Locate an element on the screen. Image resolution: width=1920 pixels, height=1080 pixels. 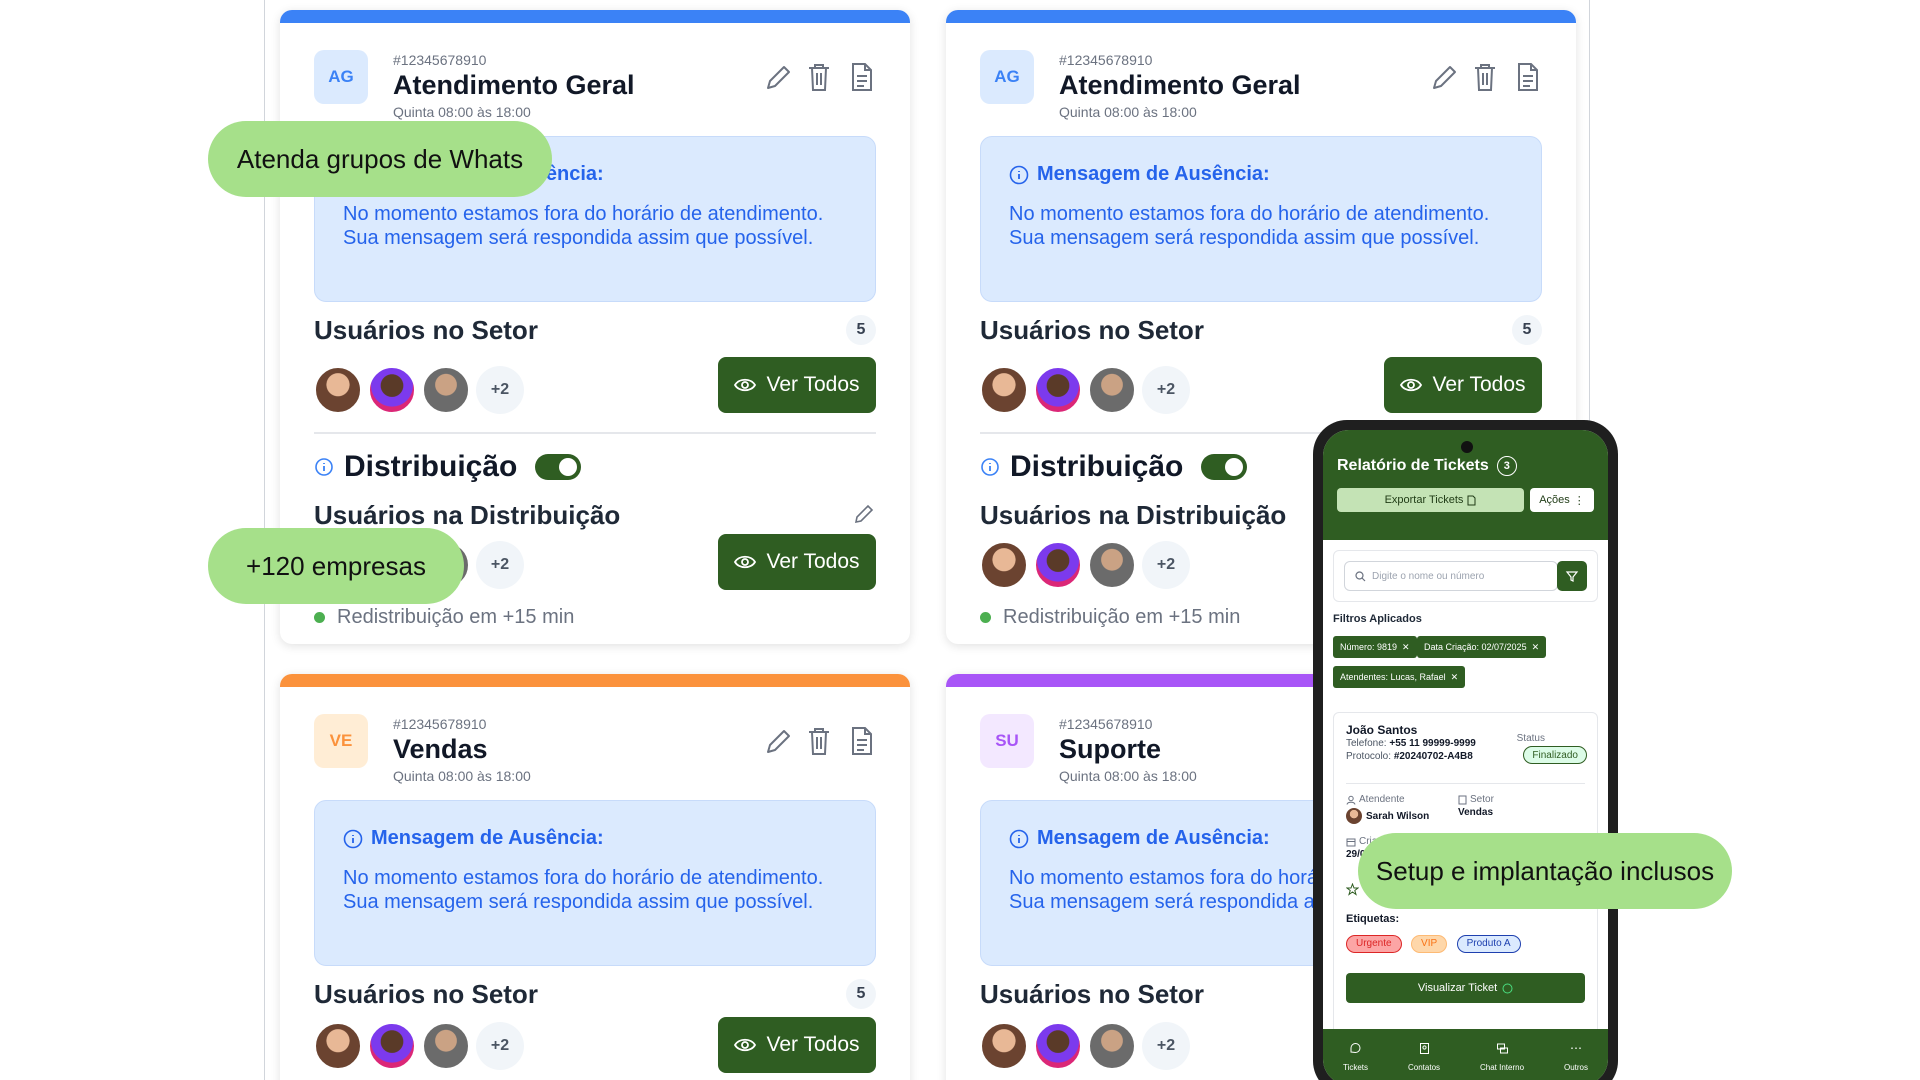
filter-button is located at coordinates (1572, 576).